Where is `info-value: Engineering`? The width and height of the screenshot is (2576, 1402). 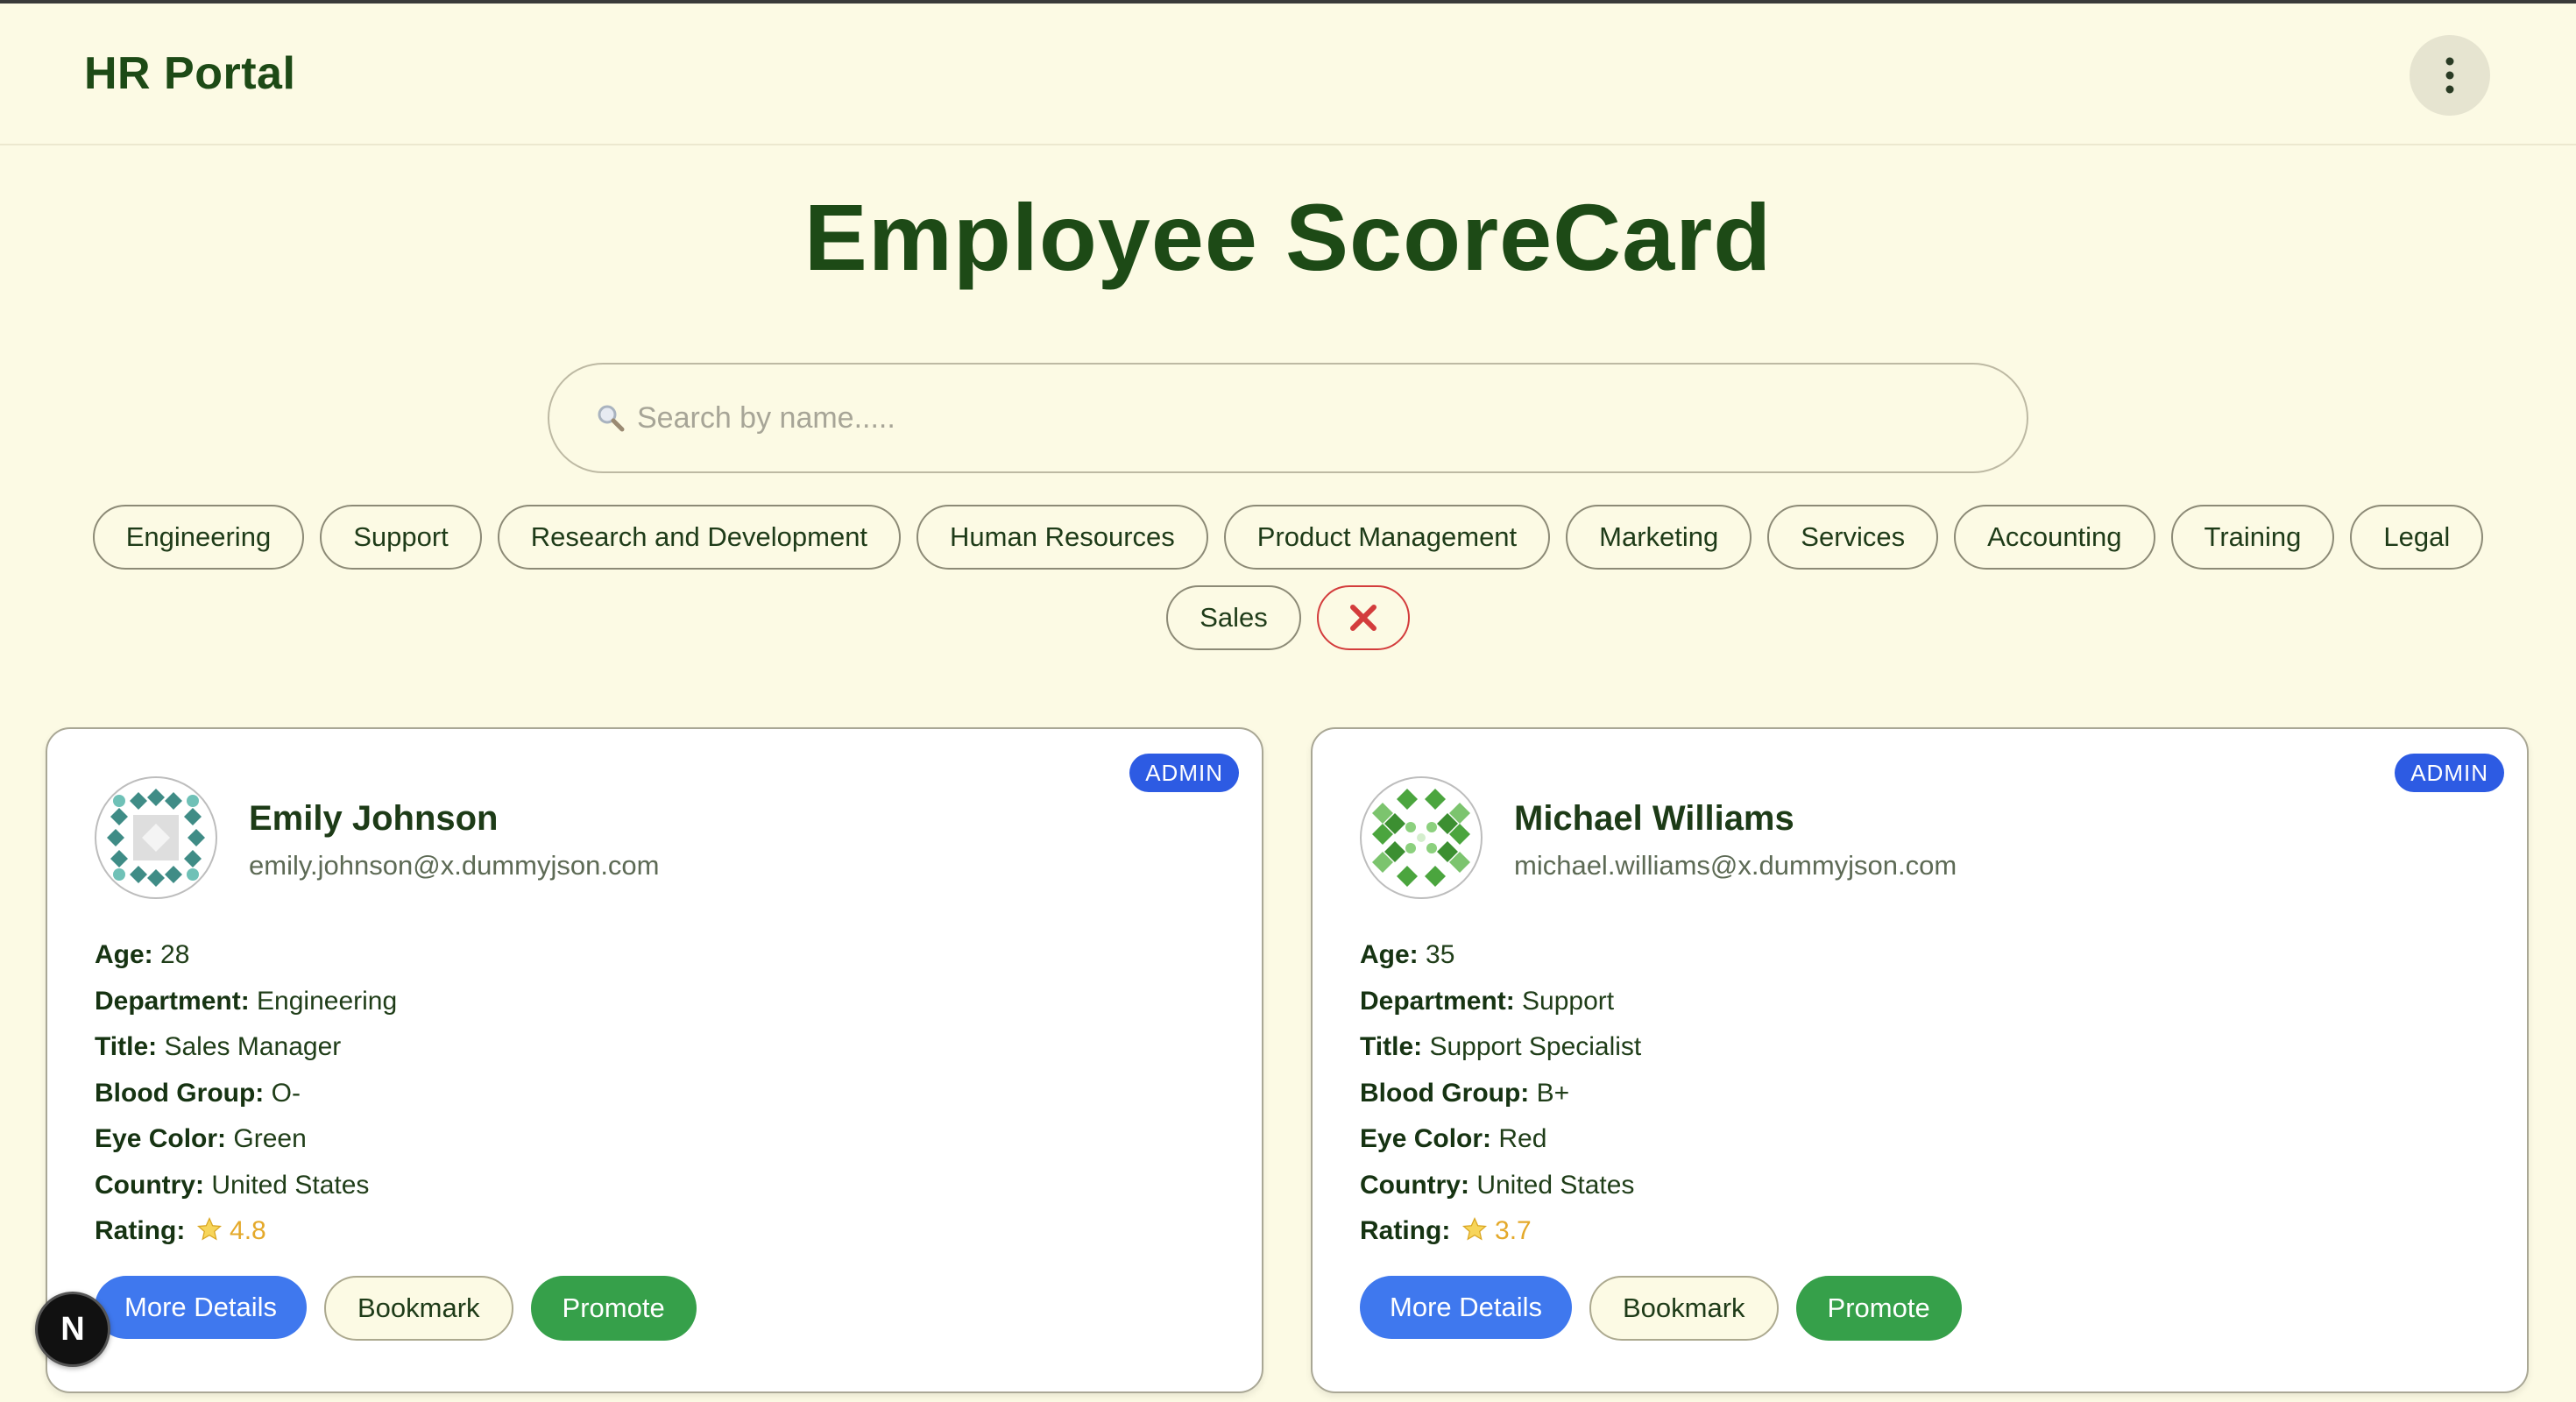
info-value: Engineering is located at coordinates (327, 1001).